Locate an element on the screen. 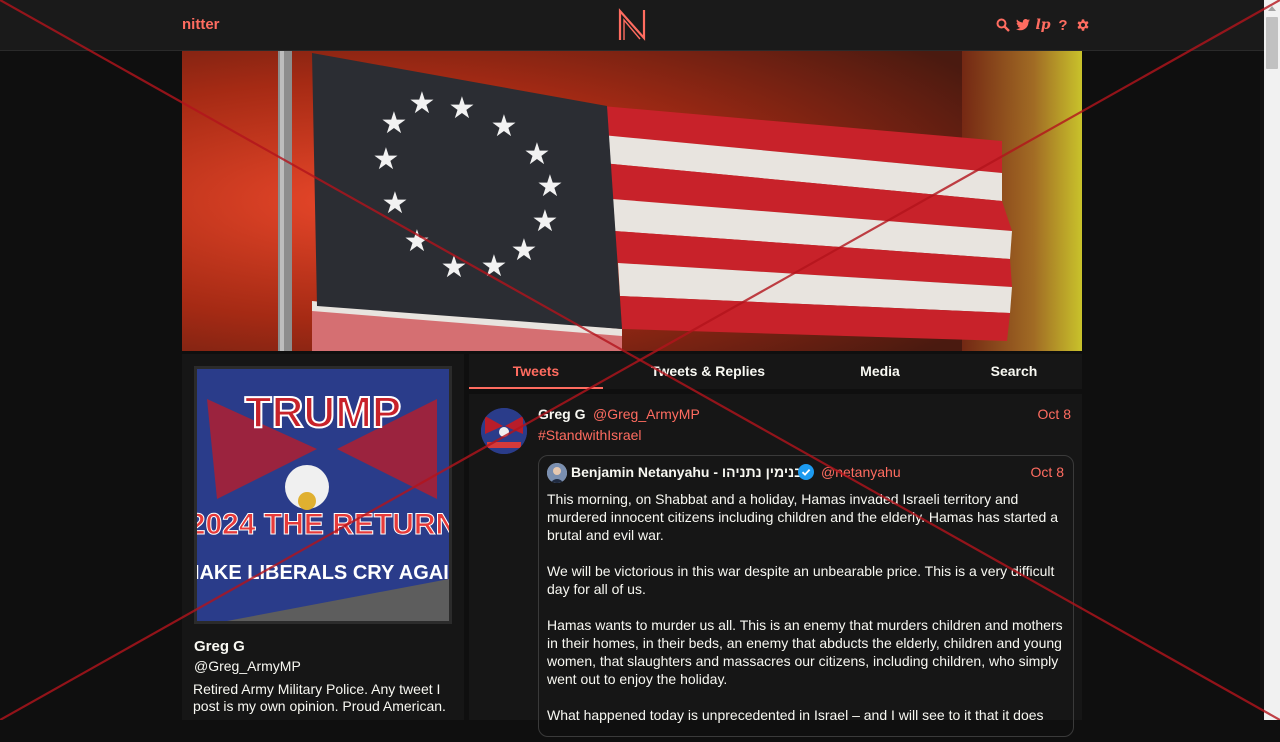 This screenshot has height=742, width=1280. tab-search: Search is located at coordinates (1014, 371).